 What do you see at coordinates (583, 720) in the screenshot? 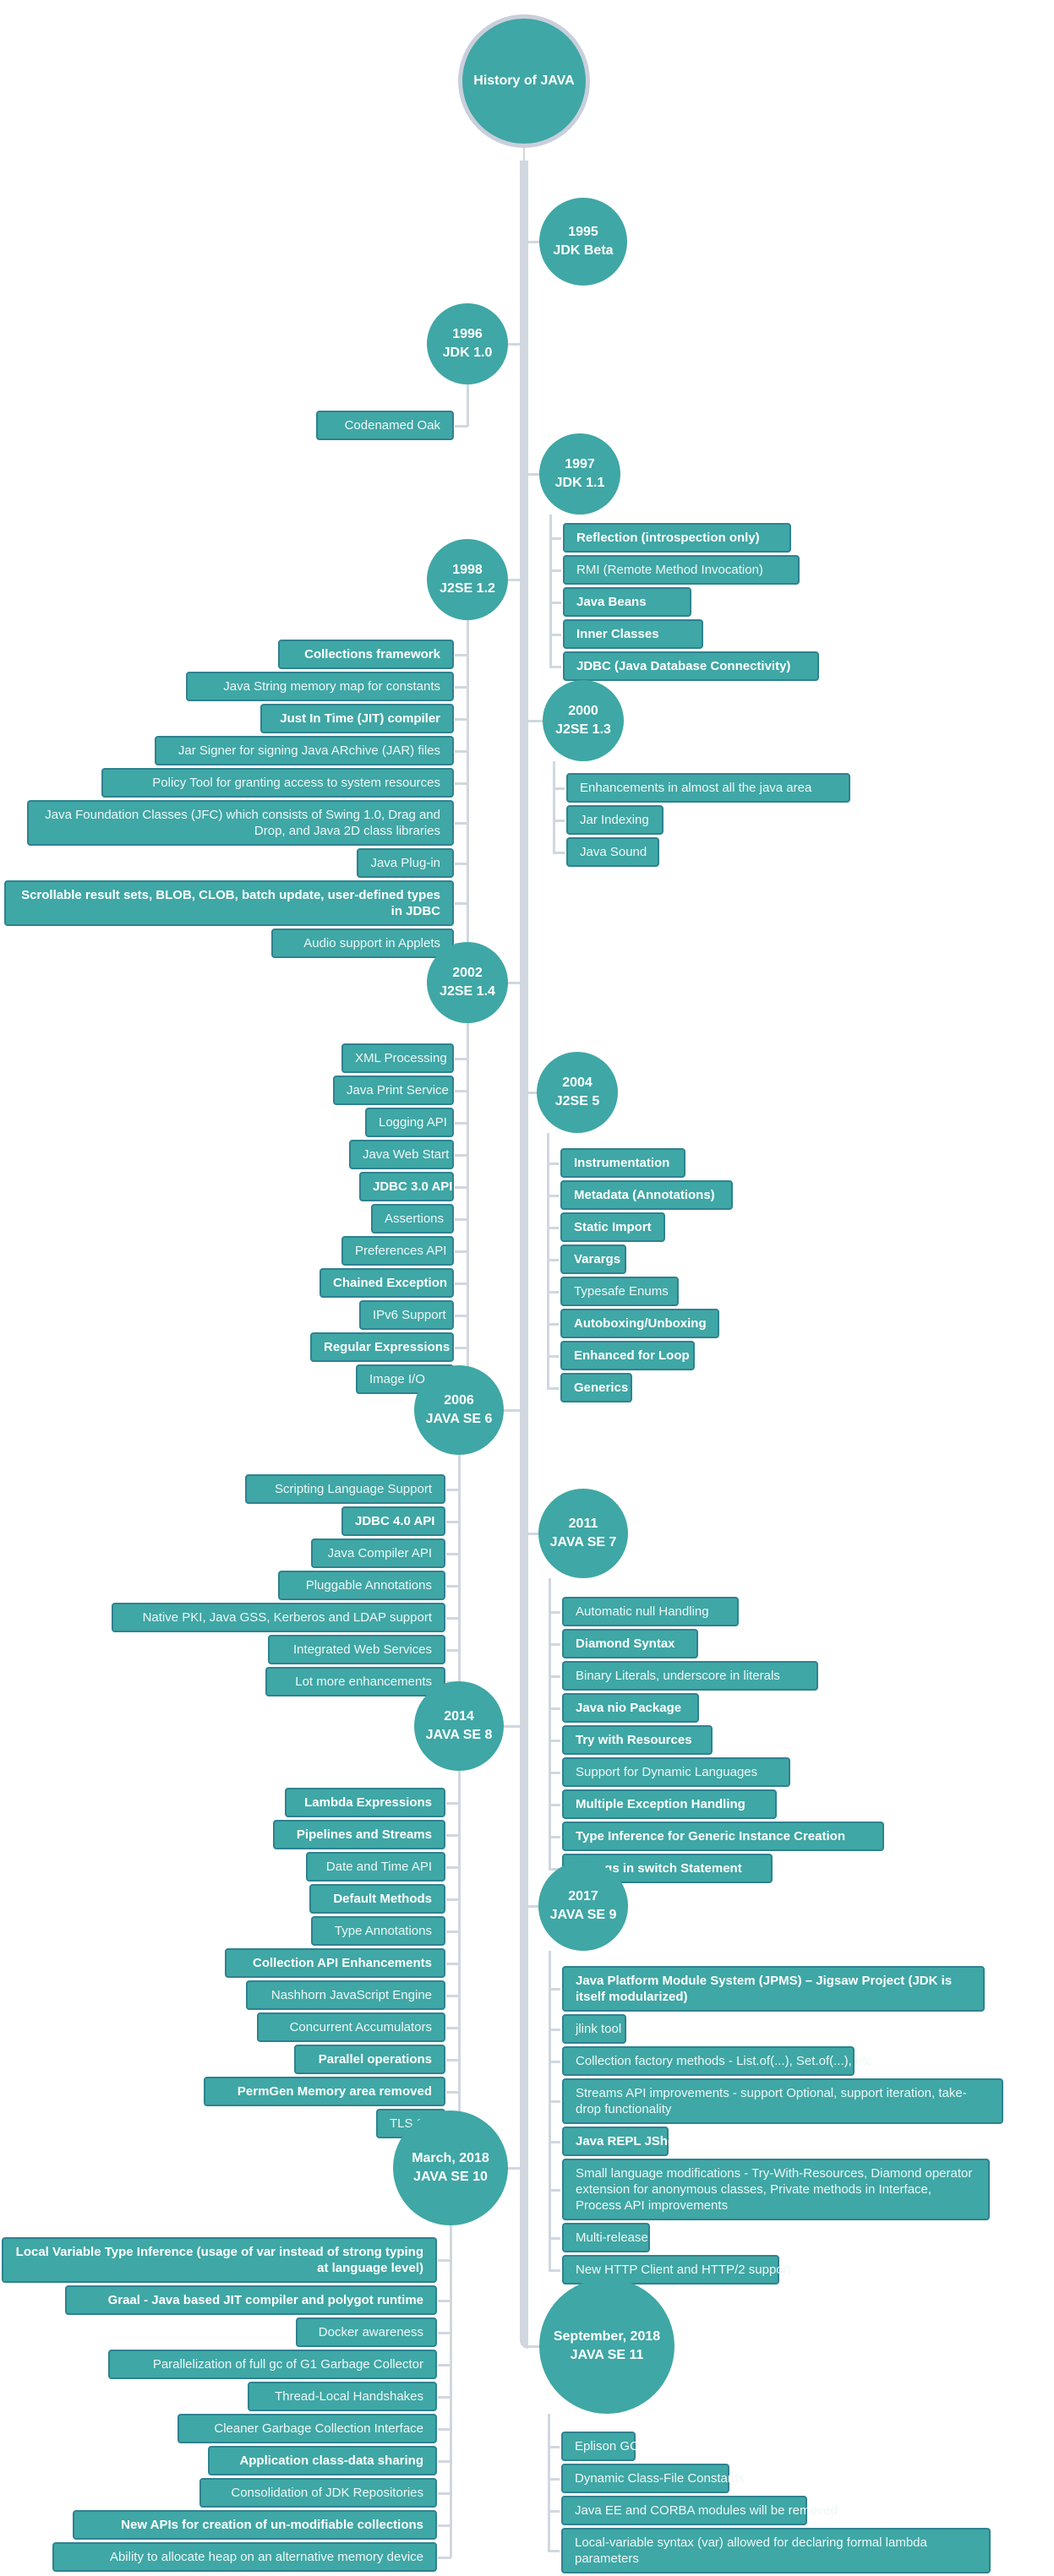
I see `release-node-j2se-1-3: 2000 J2SE 1.3` at bounding box center [583, 720].